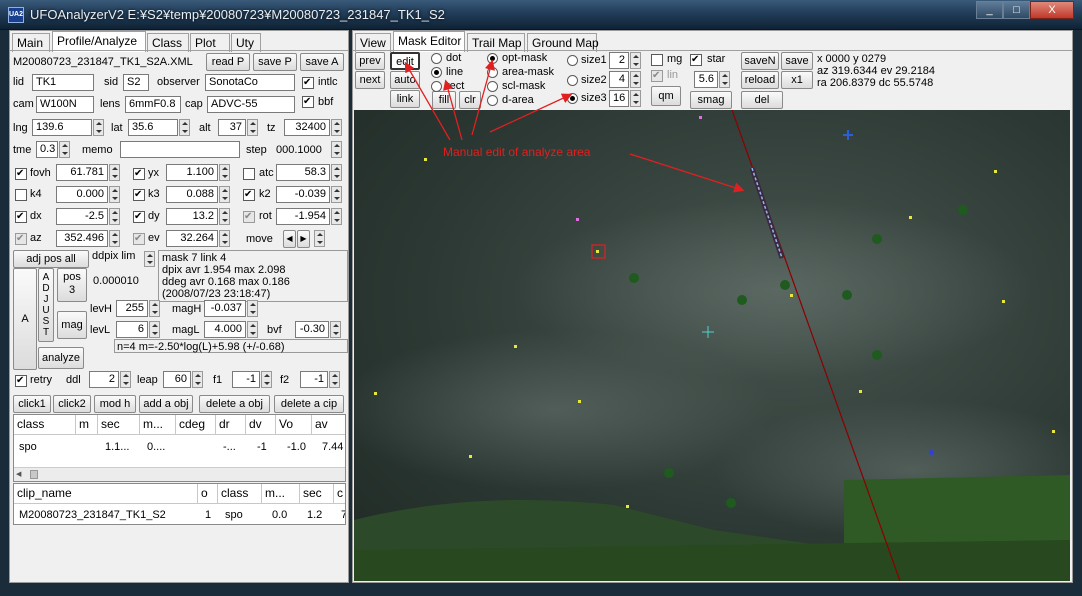 This screenshot has width=1082, height=596. What do you see at coordinates (635, 79) in the screenshot?
I see `size2-spinner` at bounding box center [635, 79].